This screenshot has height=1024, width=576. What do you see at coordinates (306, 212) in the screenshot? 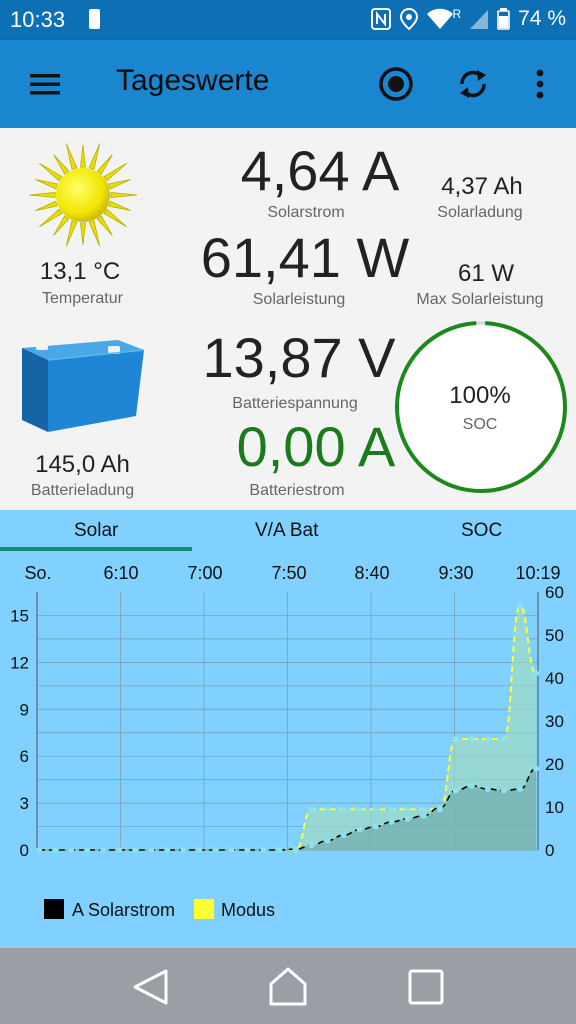
I see `solar-current-label: Solarstrom` at bounding box center [306, 212].